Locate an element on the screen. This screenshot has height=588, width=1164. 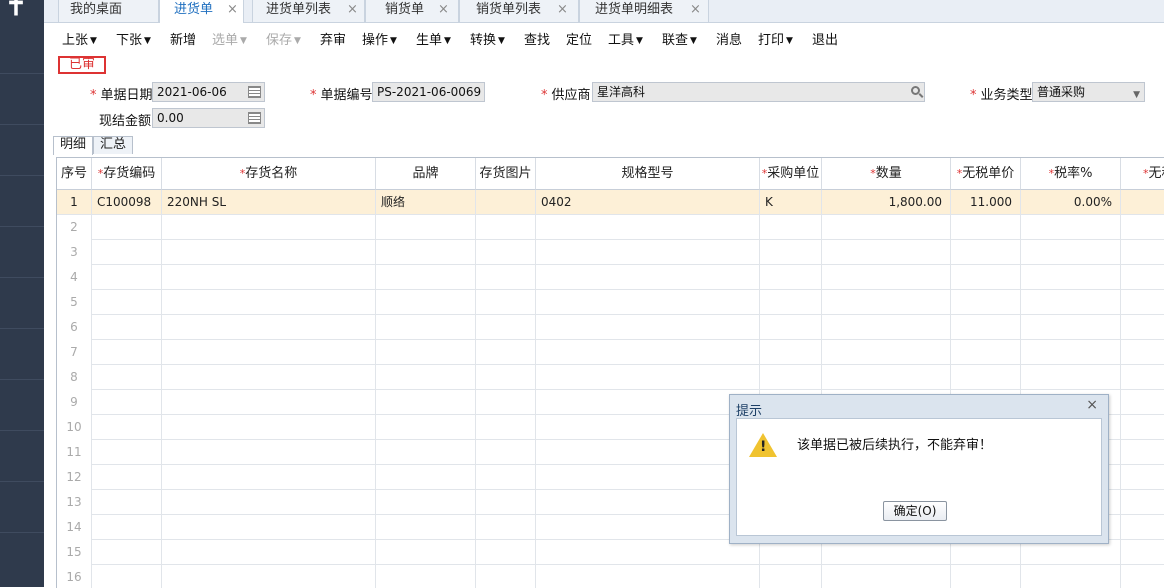
toolbar-convert-button: 转换 ▼ is located at coordinates (487, 38).